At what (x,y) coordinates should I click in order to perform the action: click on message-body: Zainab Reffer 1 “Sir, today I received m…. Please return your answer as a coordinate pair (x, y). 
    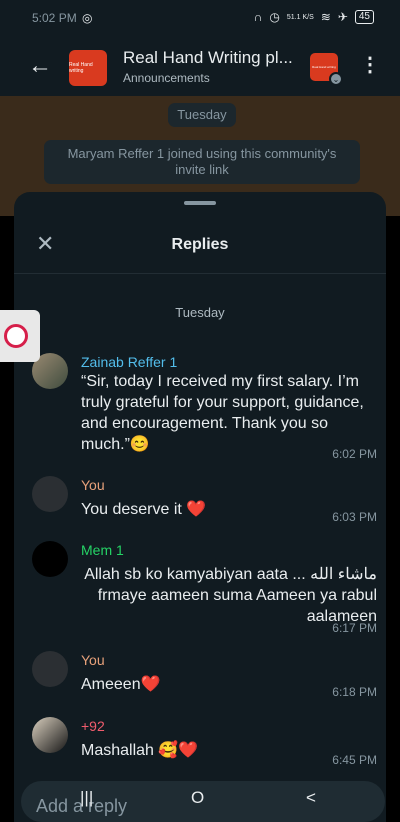
    Looking at the image, I should click on (229, 404).